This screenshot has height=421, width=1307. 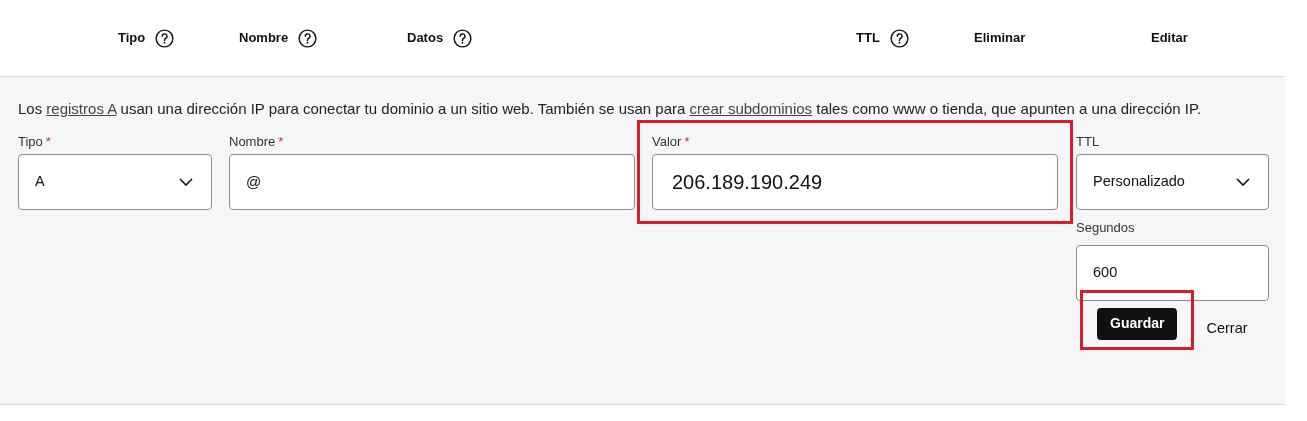 I want to click on column-header: Tipo, so click(x=132, y=38).